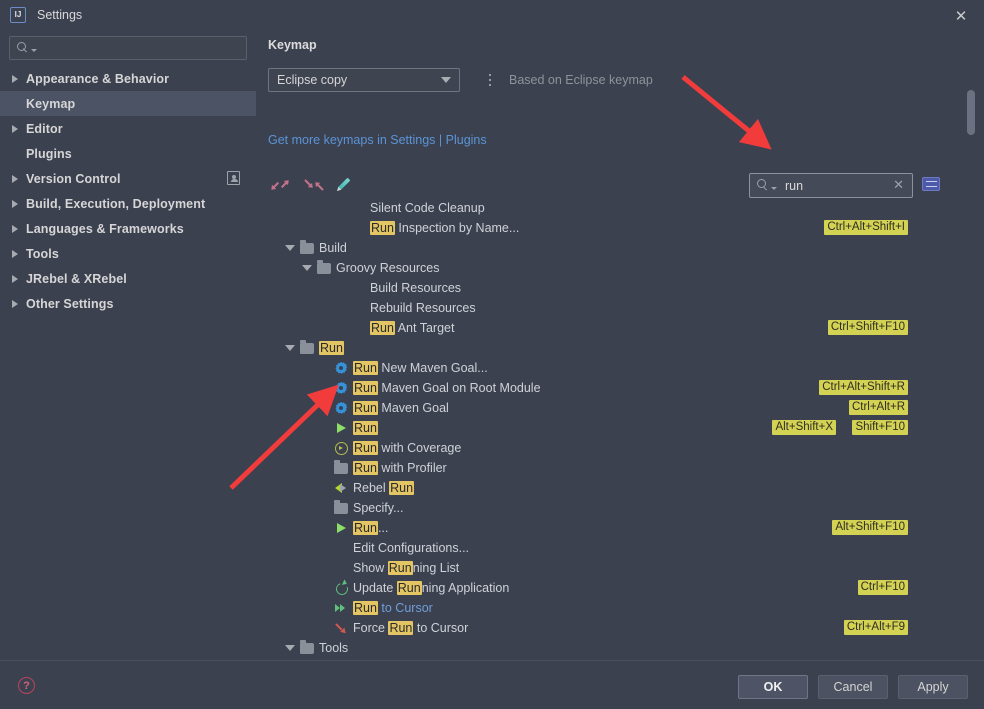 The width and height of the screenshot is (984, 709). Describe the element at coordinates (620, 408) in the screenshot. I see `tree-row: Run Maven Goal Ctrl+Alt+R` at that location.